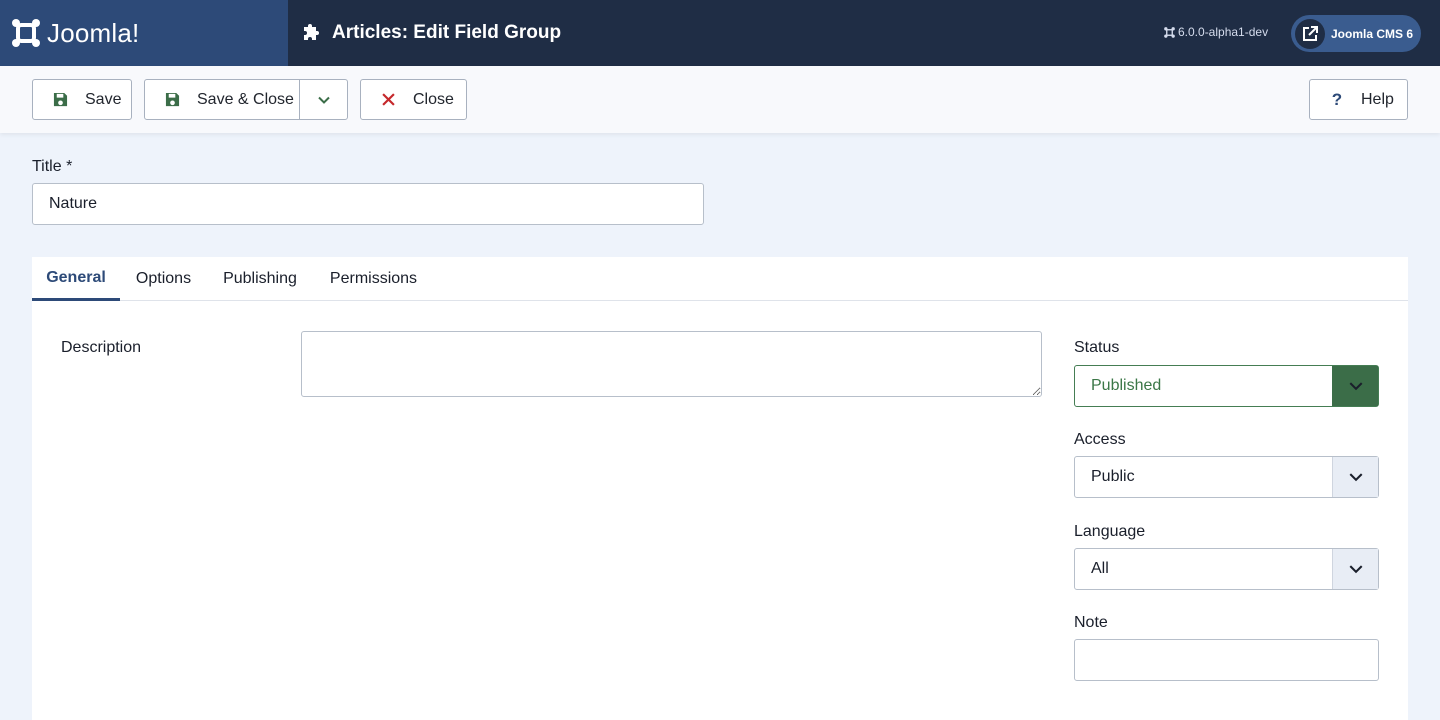 This screenshot has width=1440, height=720. Describe the element at coordinates (163, 279) in the screenshot. I see `tab-options: Options` at that location.